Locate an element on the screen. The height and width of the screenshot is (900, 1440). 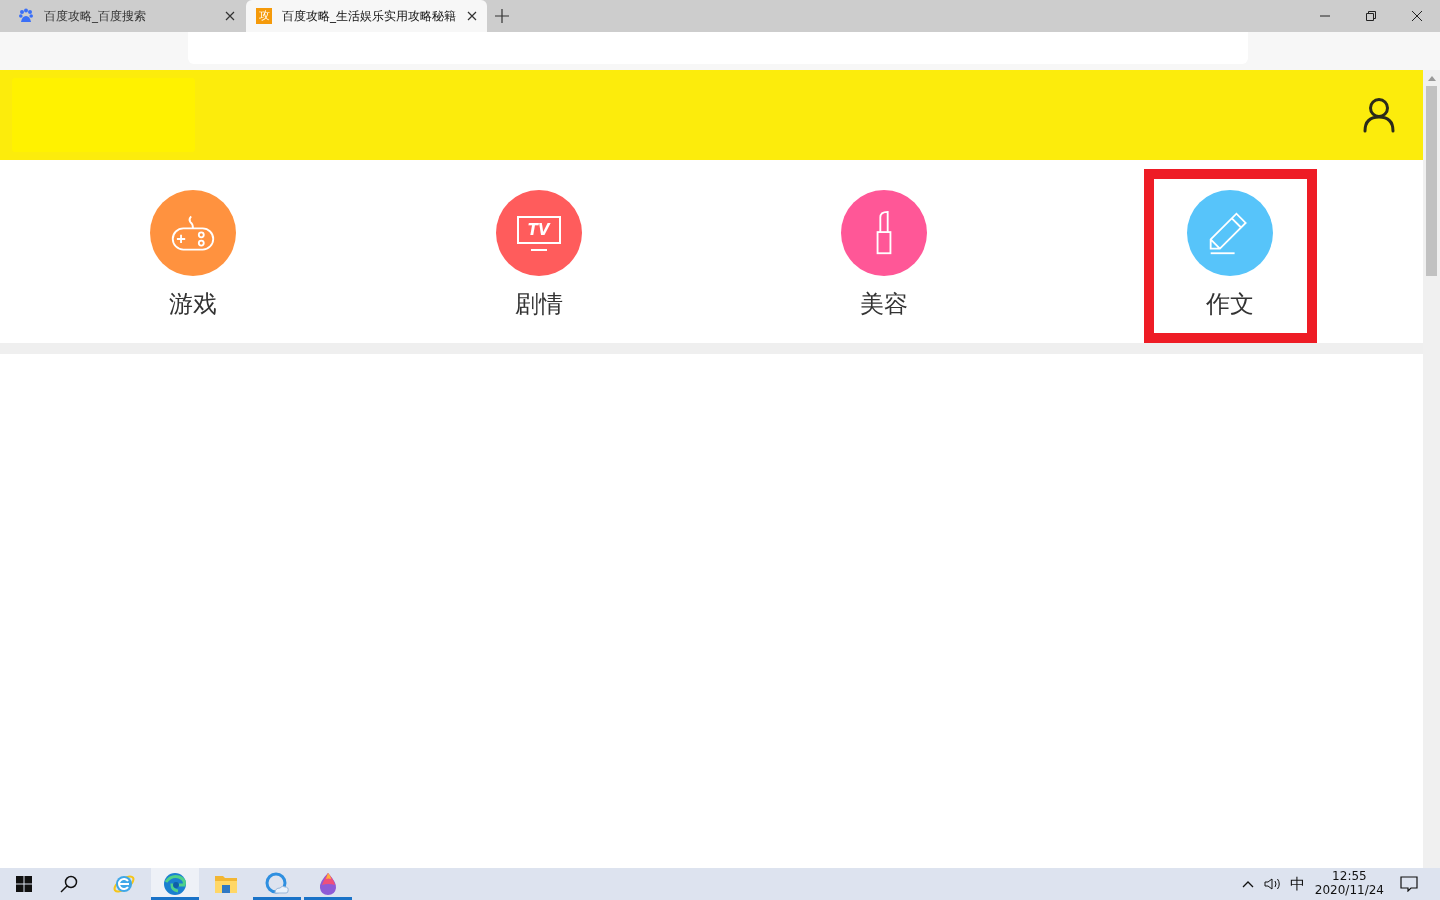
new-tab-icon is located at coordinates (502, 16).